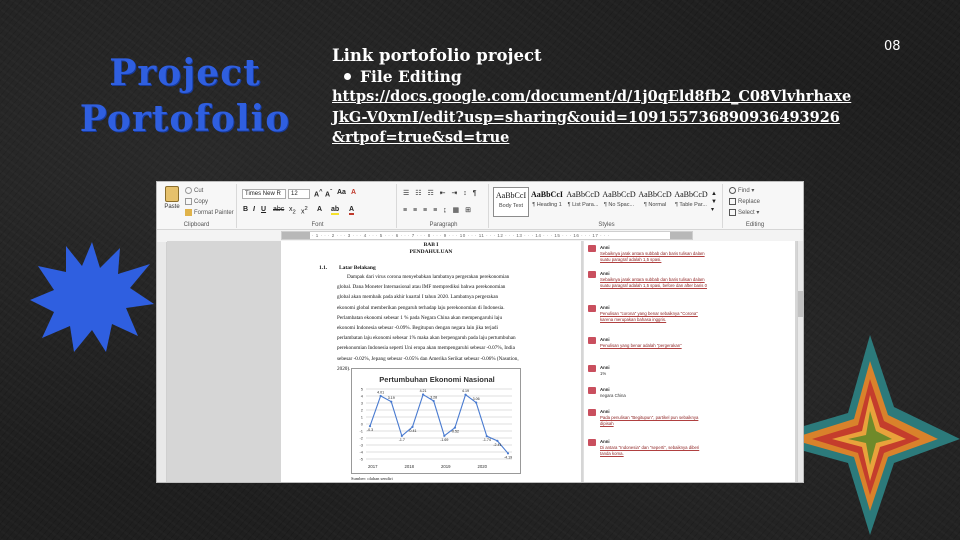 The image size is (960, 540). What do you see at coordinates (410, 466) in the screenshot?
I see `x-tick-label: 2018` at bounding box center [410, 466].